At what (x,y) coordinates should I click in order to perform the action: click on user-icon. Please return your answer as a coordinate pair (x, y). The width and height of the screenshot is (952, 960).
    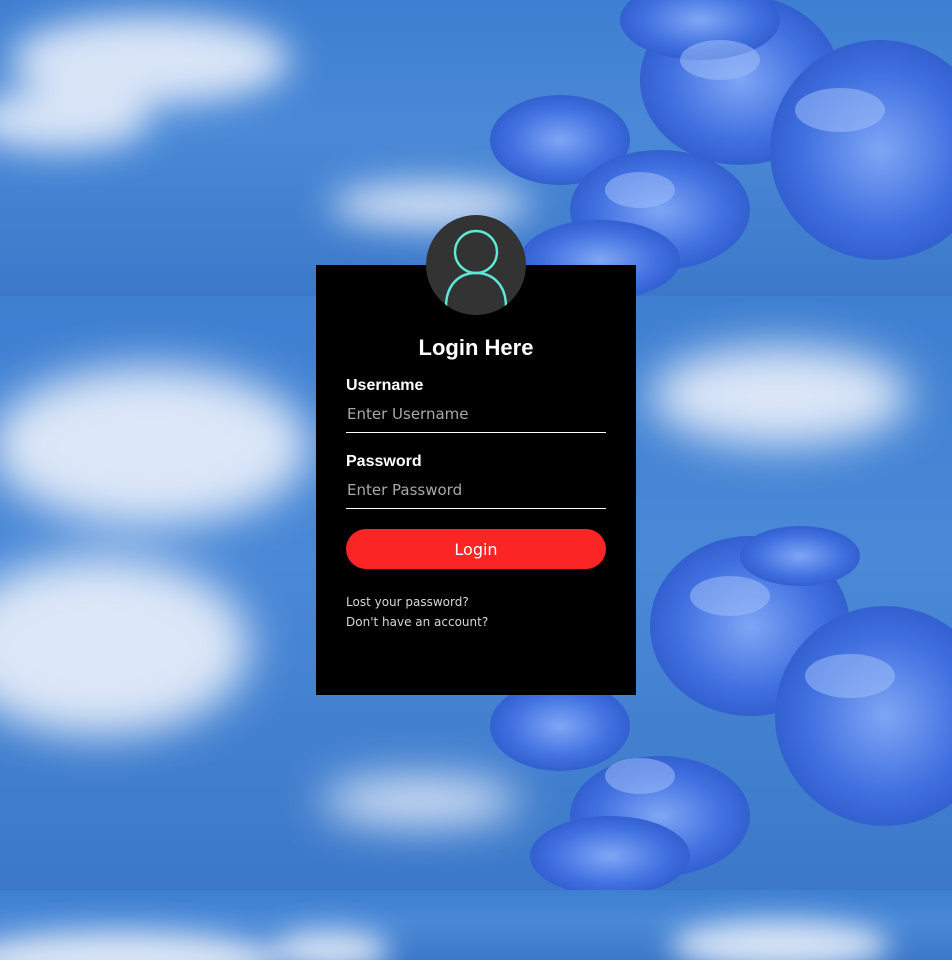
    Looking at the image, I should click on (476, 268).